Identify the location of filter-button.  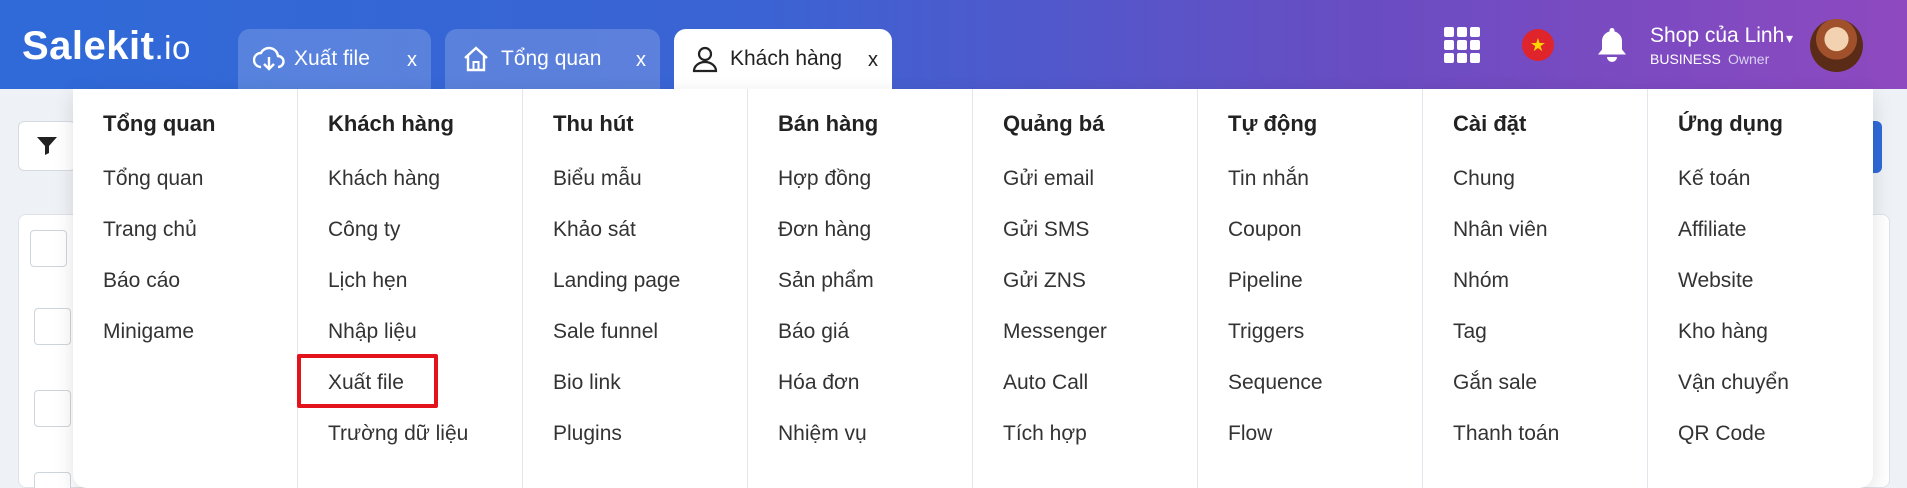
(47, 146).